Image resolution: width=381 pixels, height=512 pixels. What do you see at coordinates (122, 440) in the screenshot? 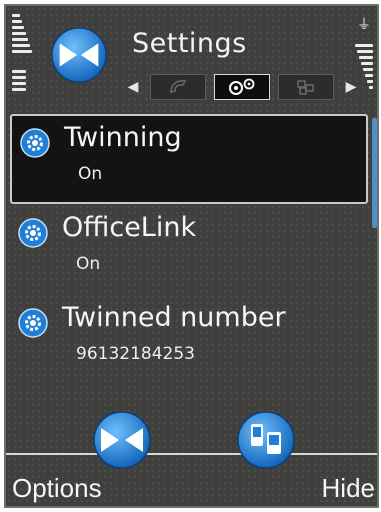
I see `twinning-action-button` at bounding box center [122, 440].